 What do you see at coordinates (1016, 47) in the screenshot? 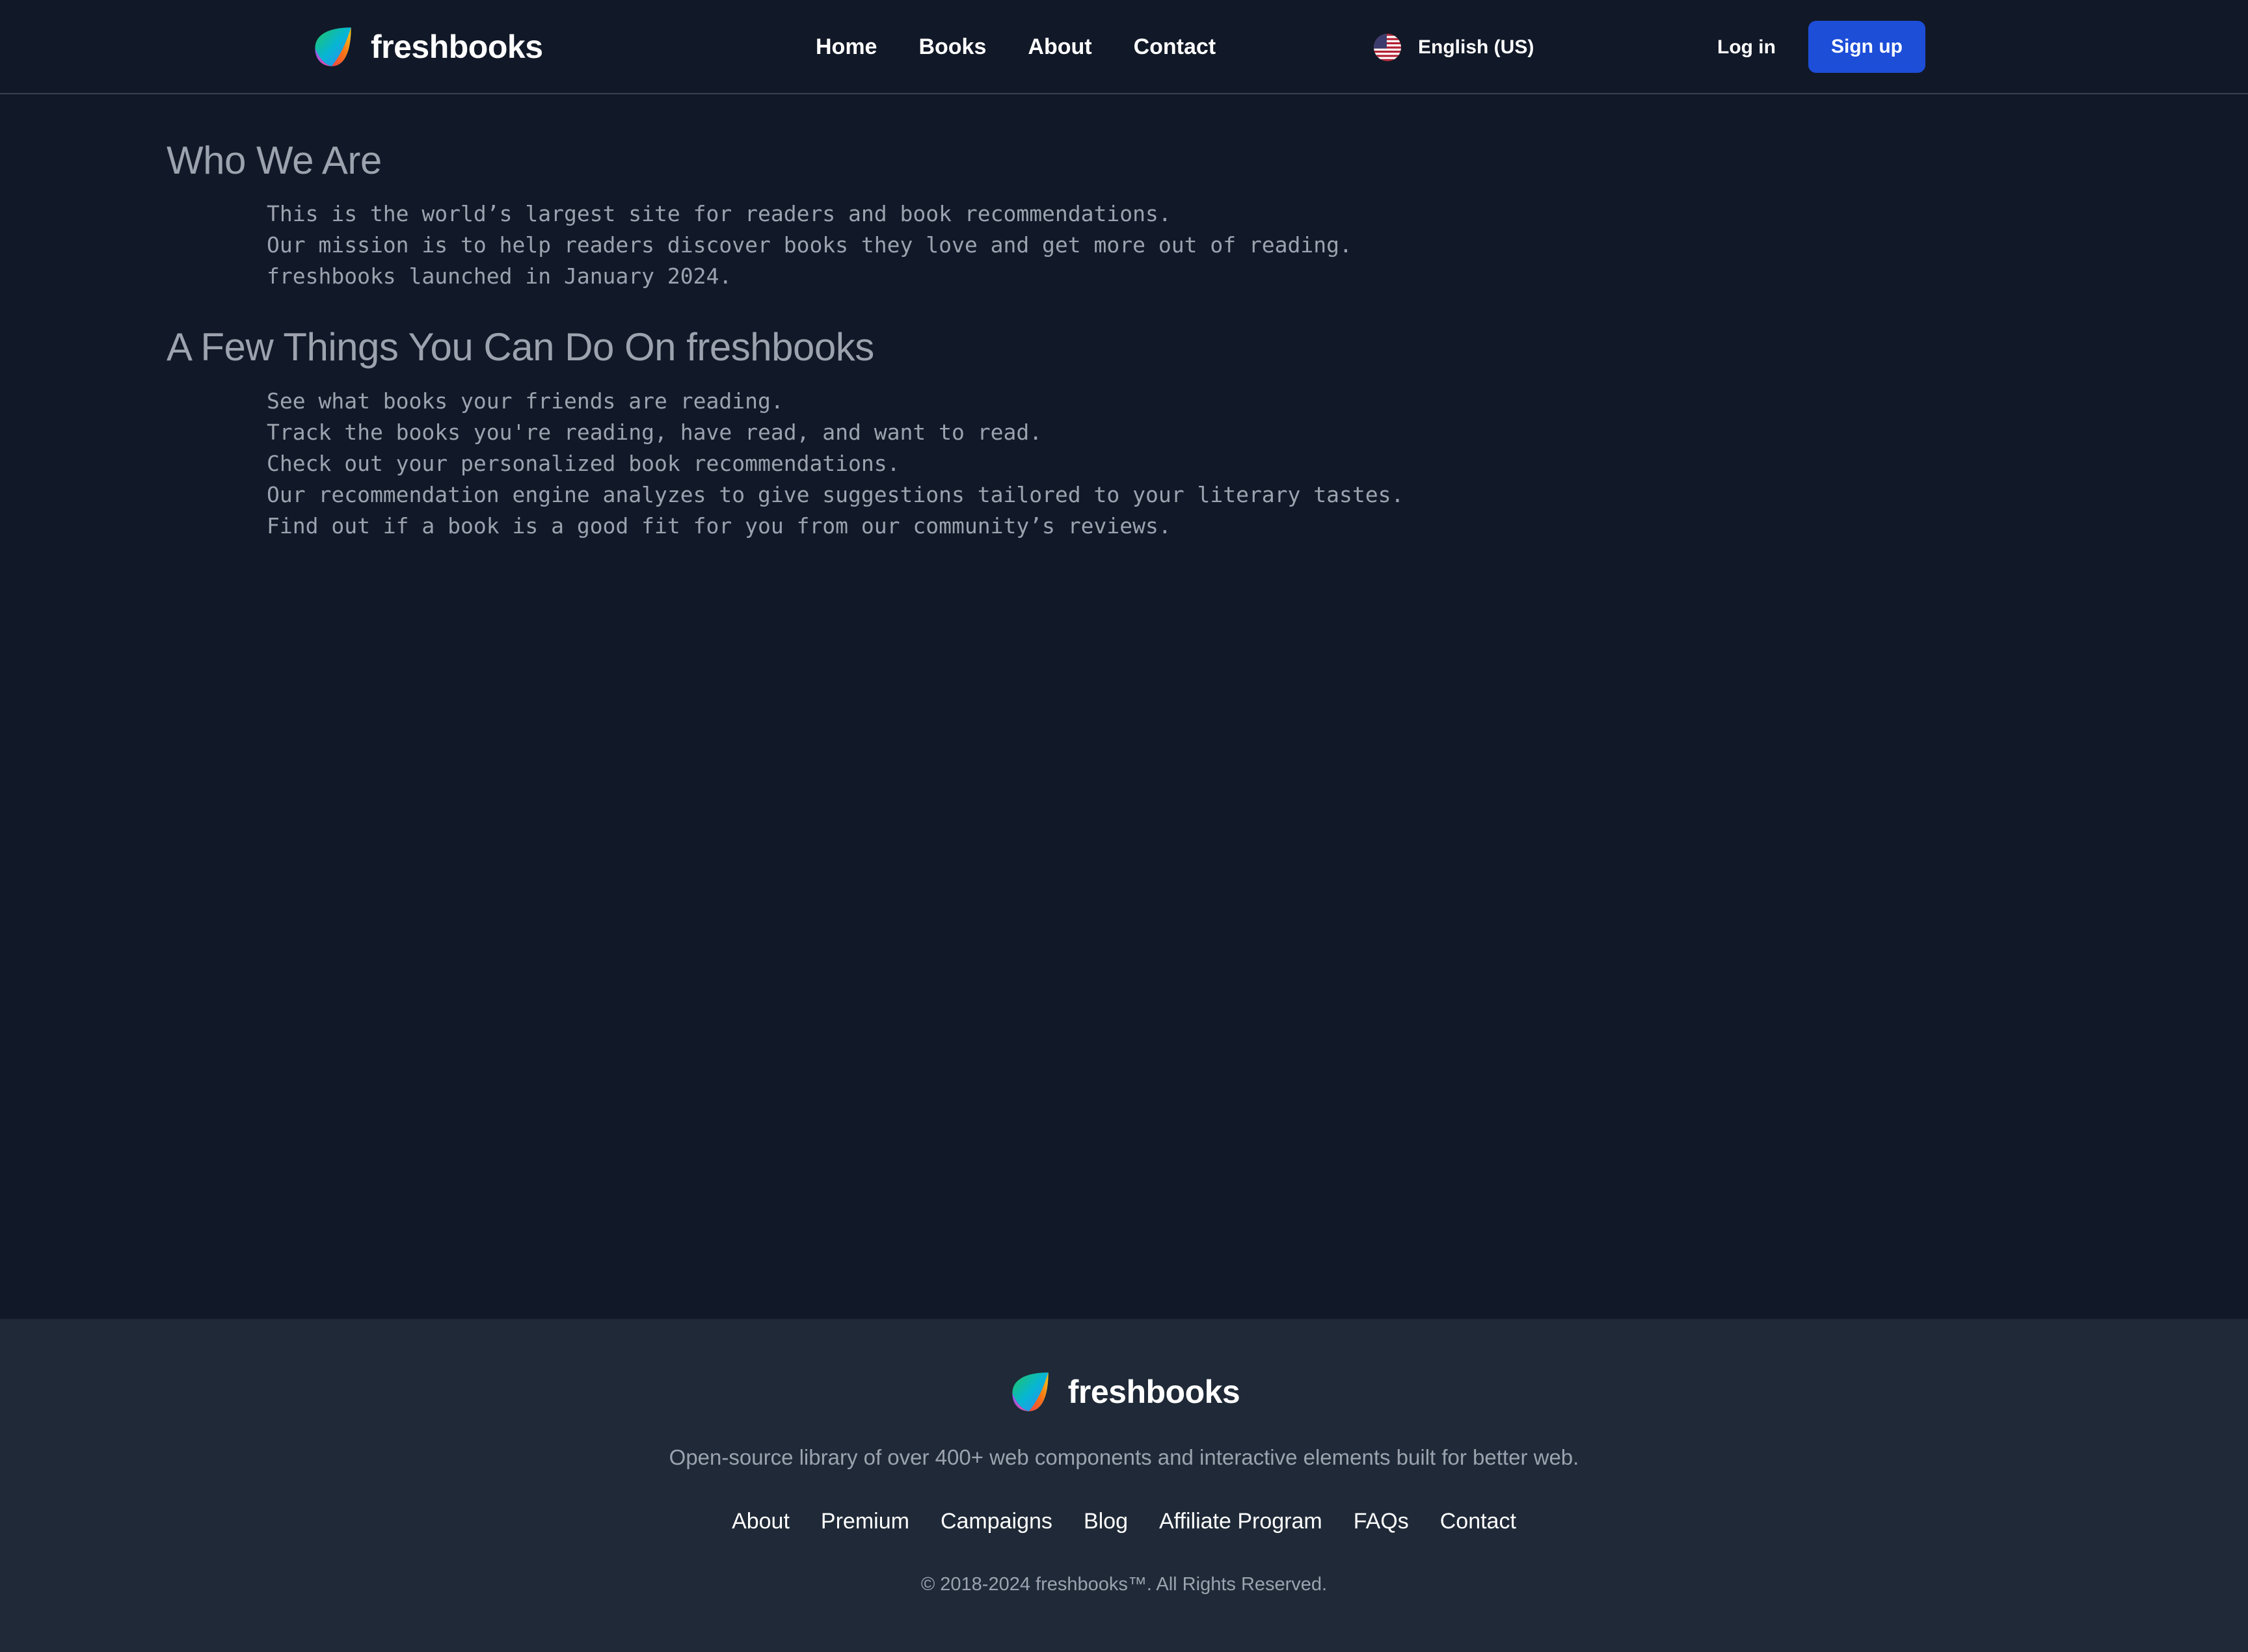
I see `main-nav: Home Books About Contact` at bounding box center [1016, 47].